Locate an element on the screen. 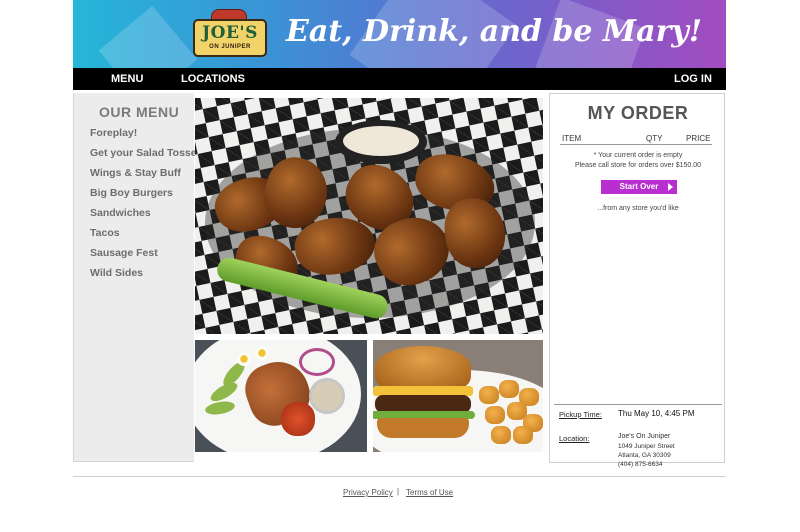 Image resolution: width=800 pixels, height=532 pixels. location-label: Location: is located at coordinates (574, 438).